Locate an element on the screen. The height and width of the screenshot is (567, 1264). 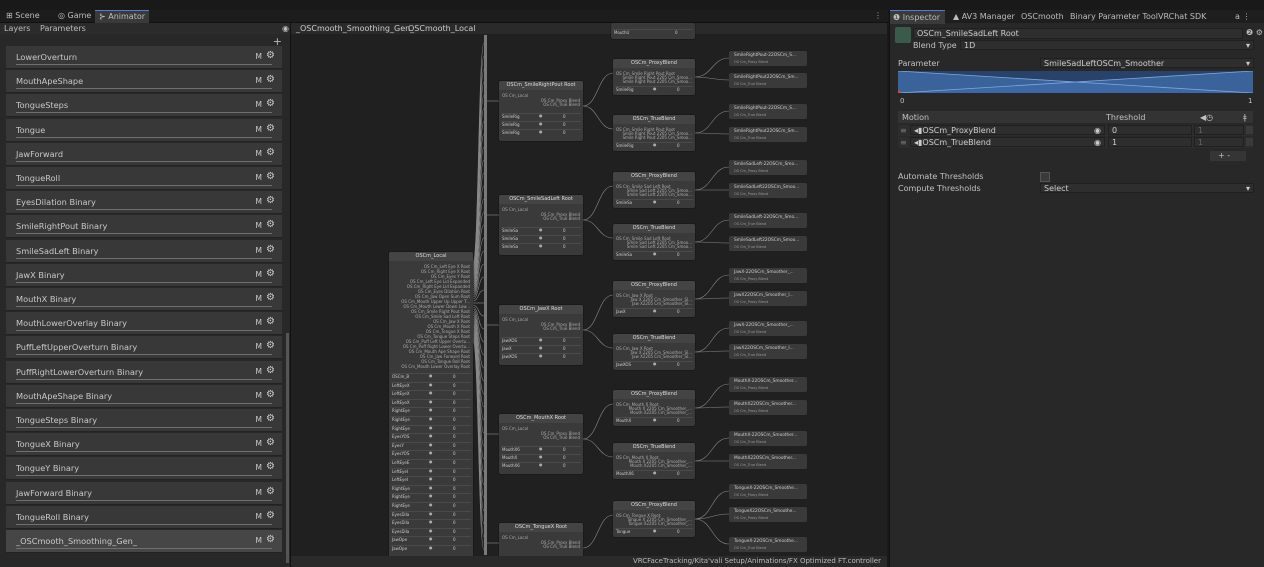
layer-item: MouthApeShape Binary M ⚙ is located at coordinates (144, 396).